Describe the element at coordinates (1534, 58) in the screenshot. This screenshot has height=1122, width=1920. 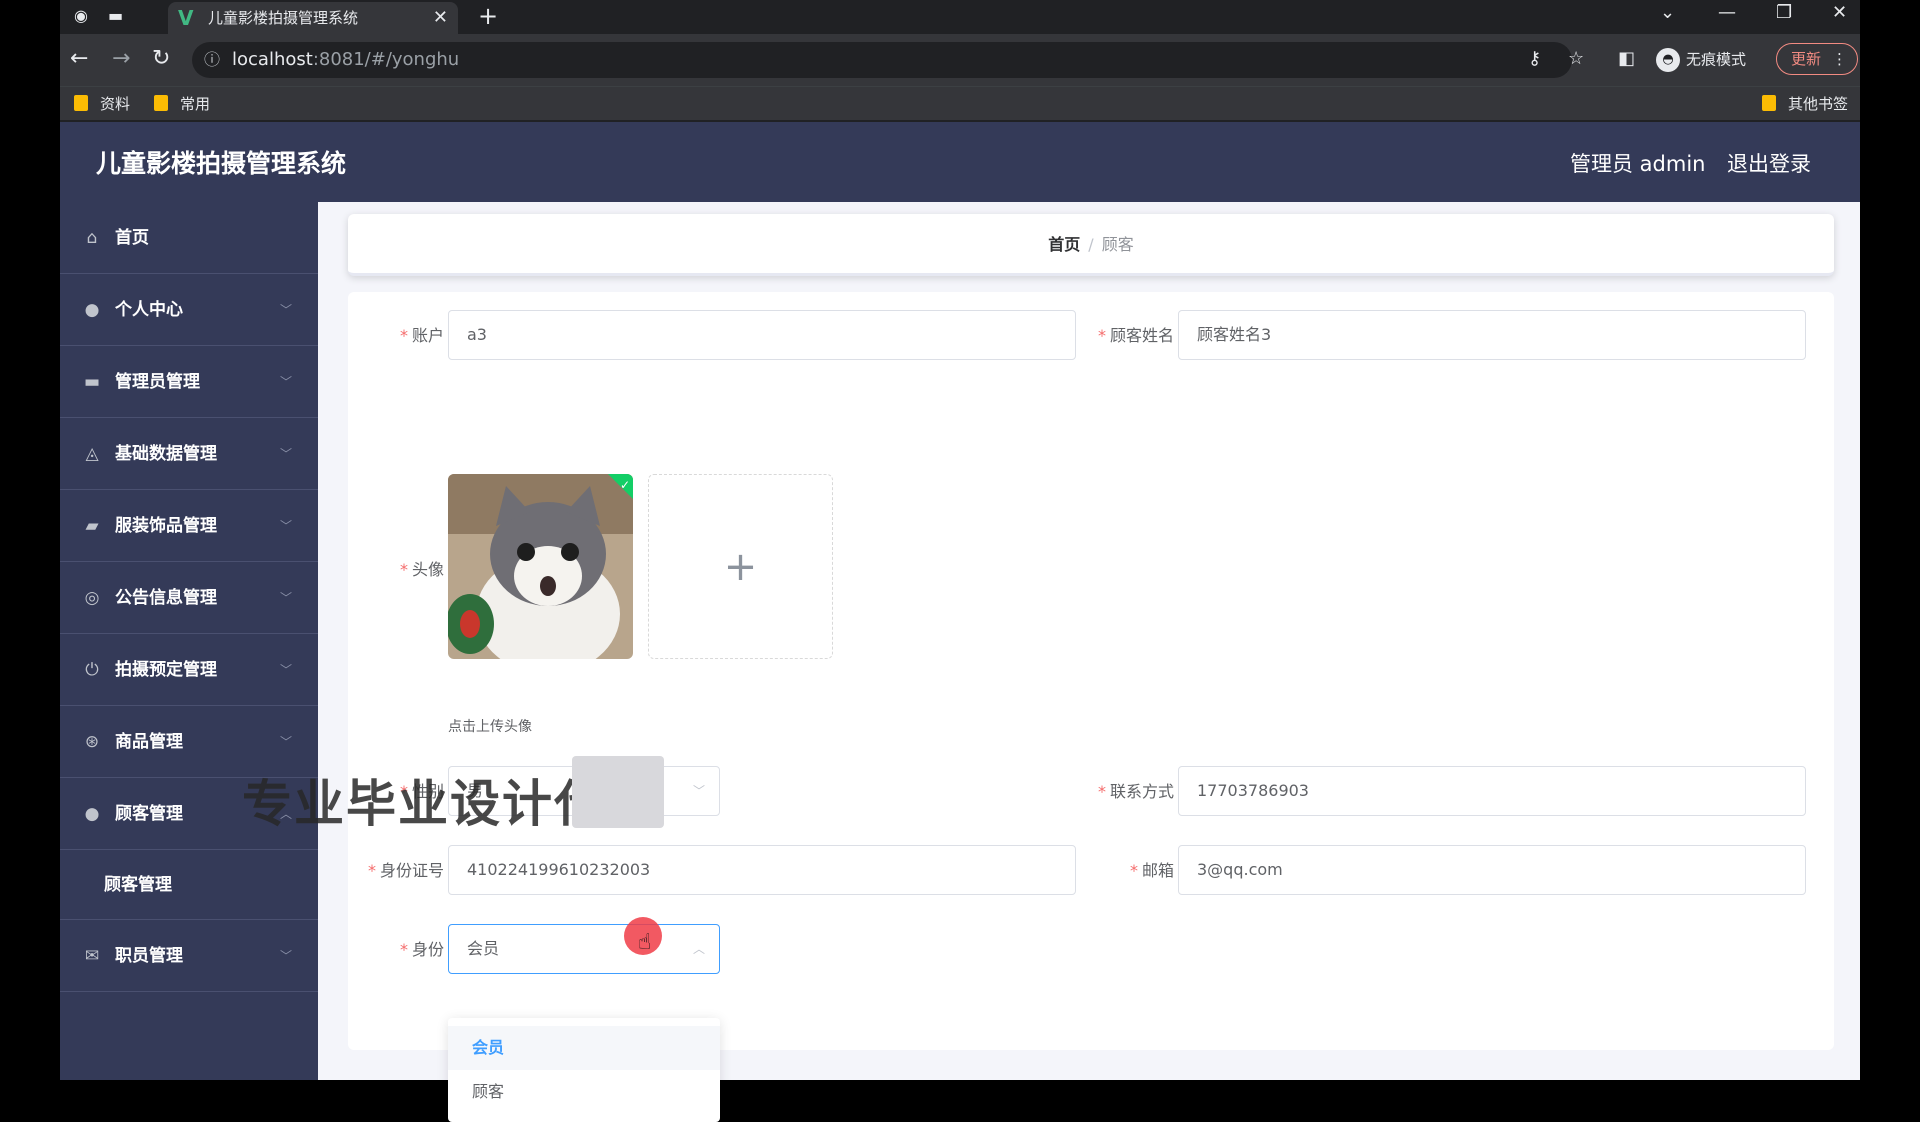
I see `key-icon: ⚷` at that location.